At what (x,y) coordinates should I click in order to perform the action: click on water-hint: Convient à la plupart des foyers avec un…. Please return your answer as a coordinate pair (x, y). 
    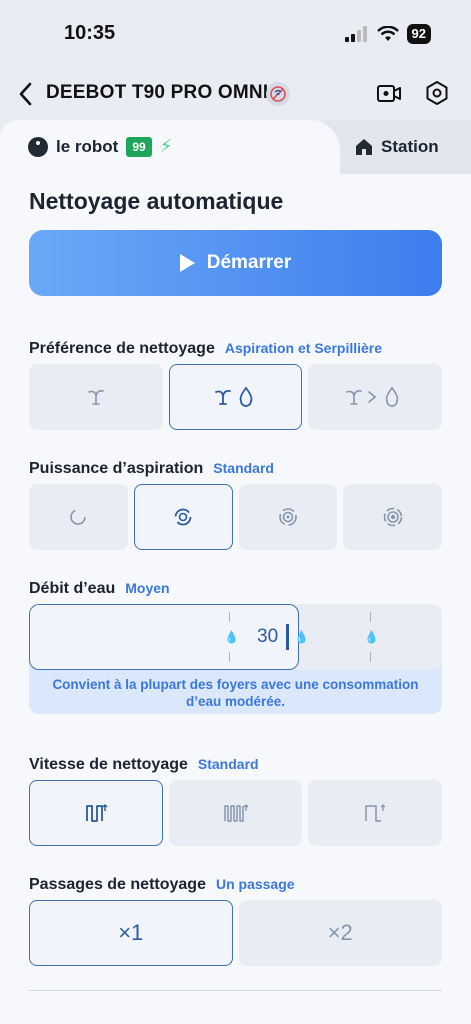
    Looking at the image, I should click on (235, 693).